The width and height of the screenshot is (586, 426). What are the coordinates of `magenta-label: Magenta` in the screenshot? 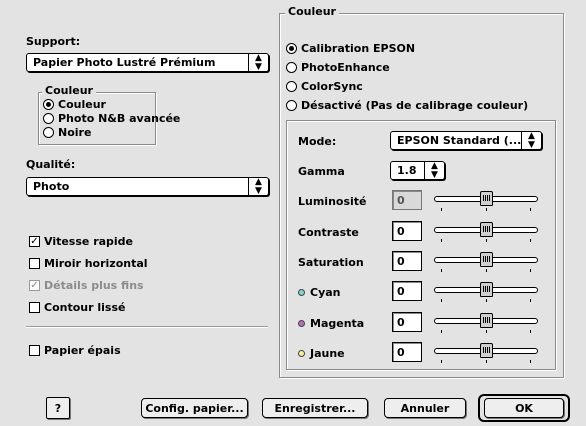 It's located at (337, 323).